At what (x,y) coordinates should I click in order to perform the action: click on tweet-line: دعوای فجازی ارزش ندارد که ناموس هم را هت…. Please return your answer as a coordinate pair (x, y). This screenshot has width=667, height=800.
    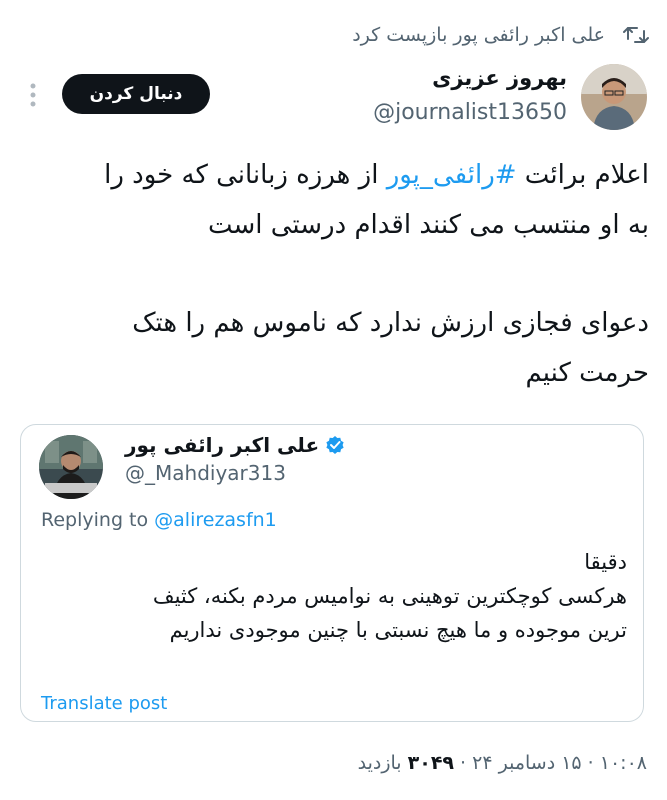
    Looking at the image, I should click on (390, 323).